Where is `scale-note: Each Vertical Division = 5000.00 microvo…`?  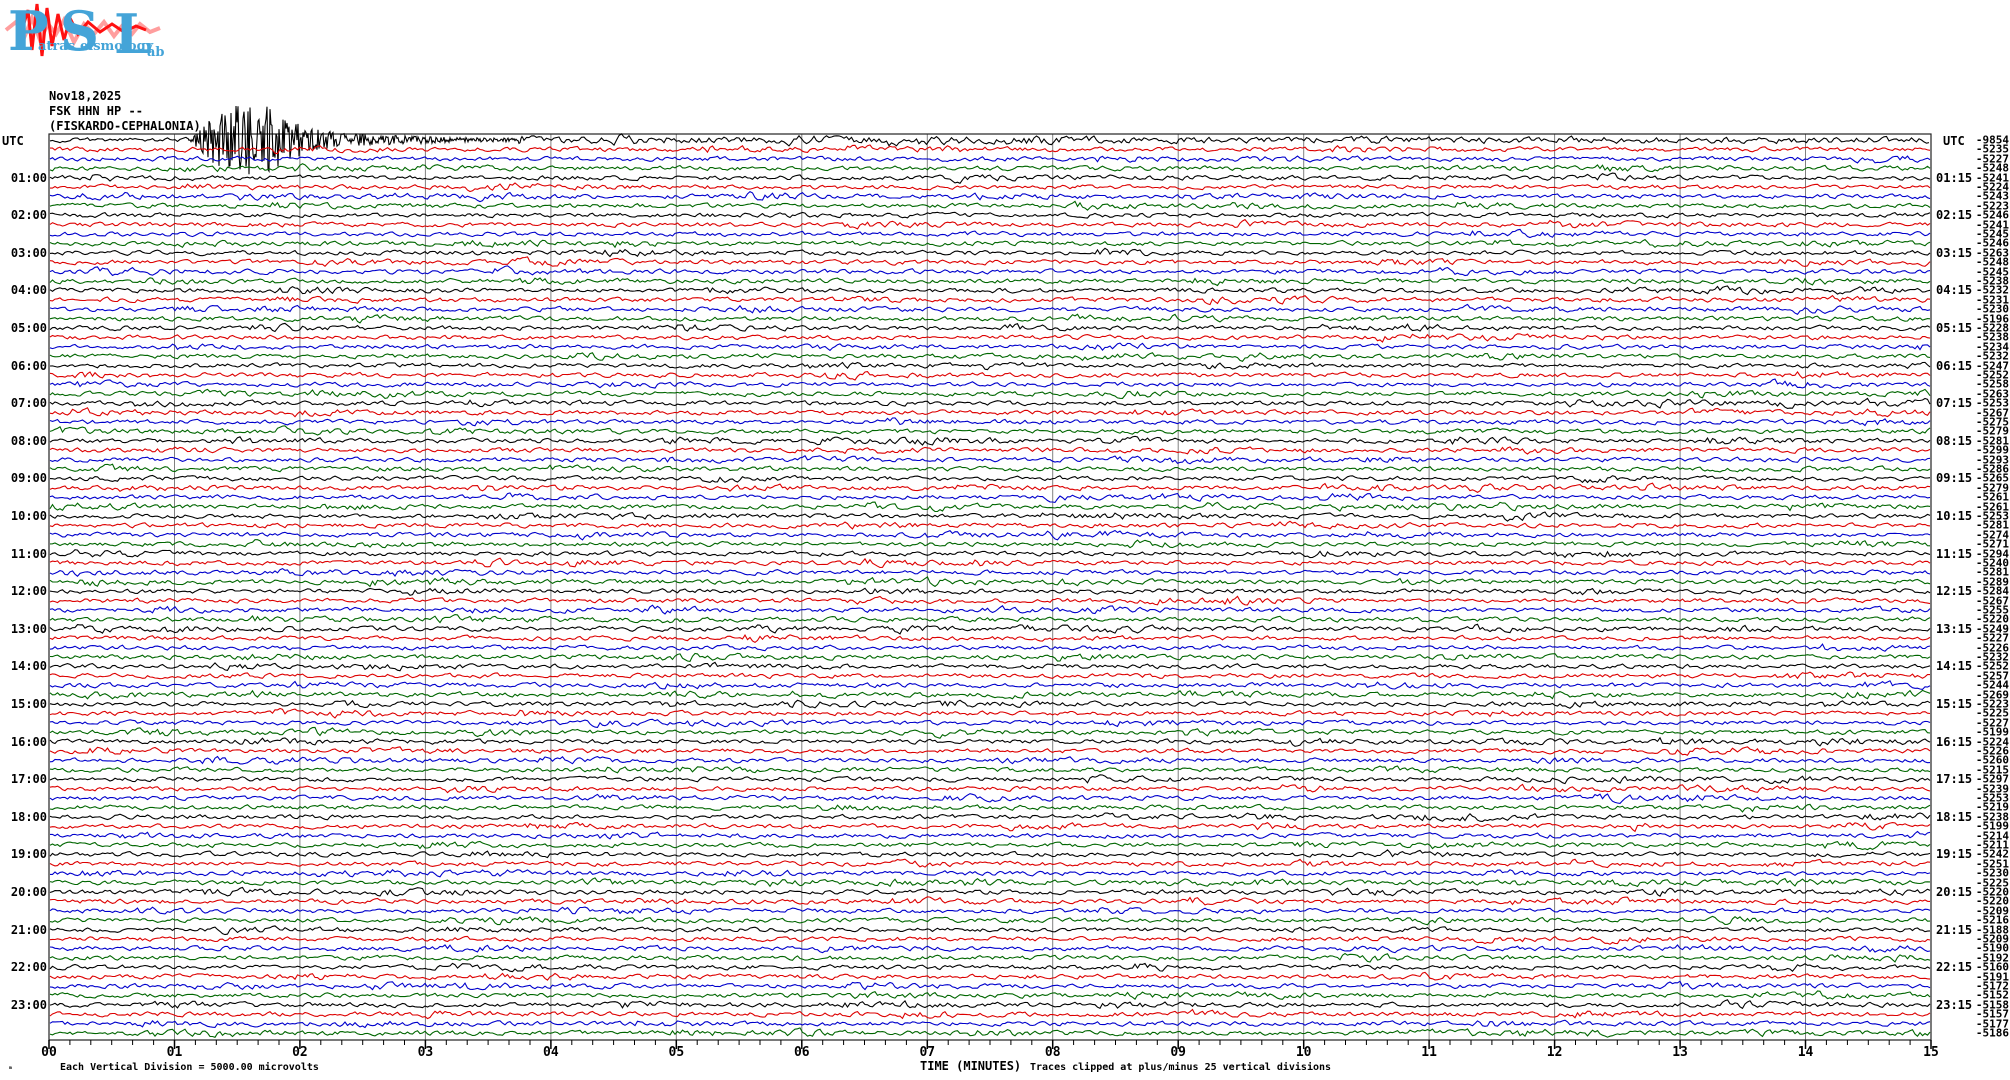
scale-note: Each Vertical Division = 5000.00 microvo… is located at coordinates (189, 1067).